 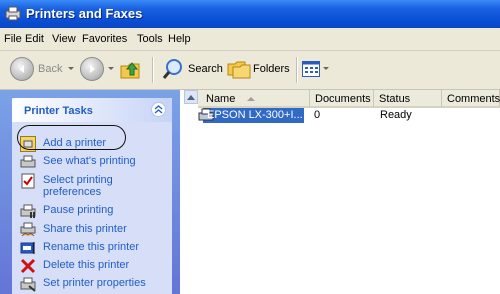 What do you see at coordinates (221, 99) in the screenshot?
I see `column-label: Name` at bounding box center [221, 99].